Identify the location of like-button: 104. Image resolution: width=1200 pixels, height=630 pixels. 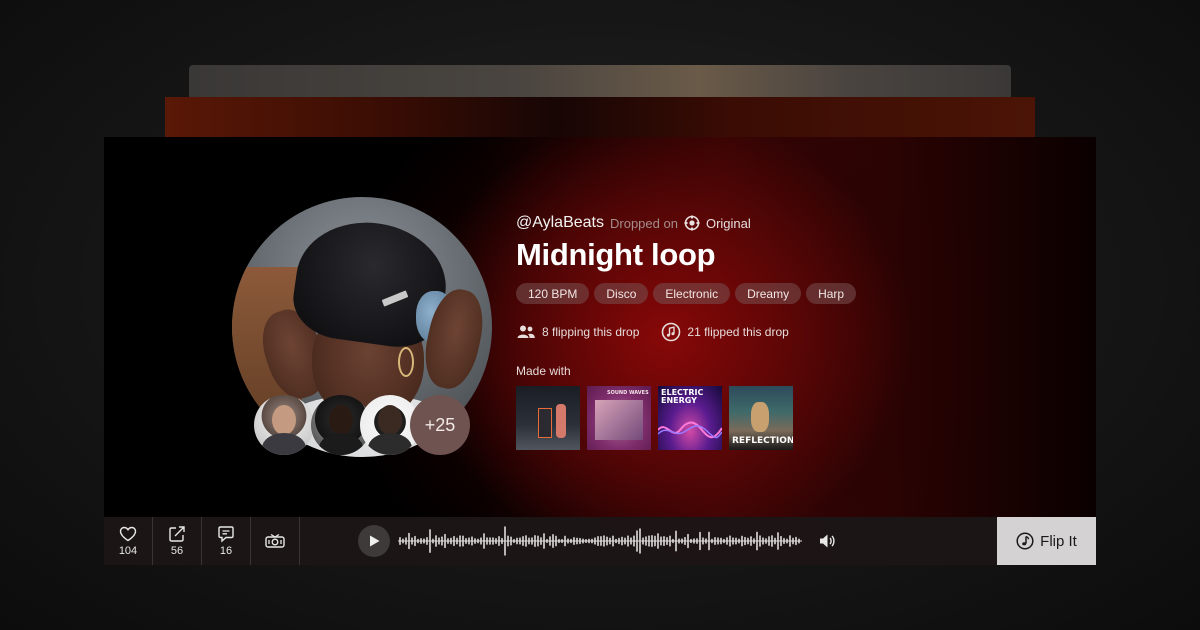
(128, 541).